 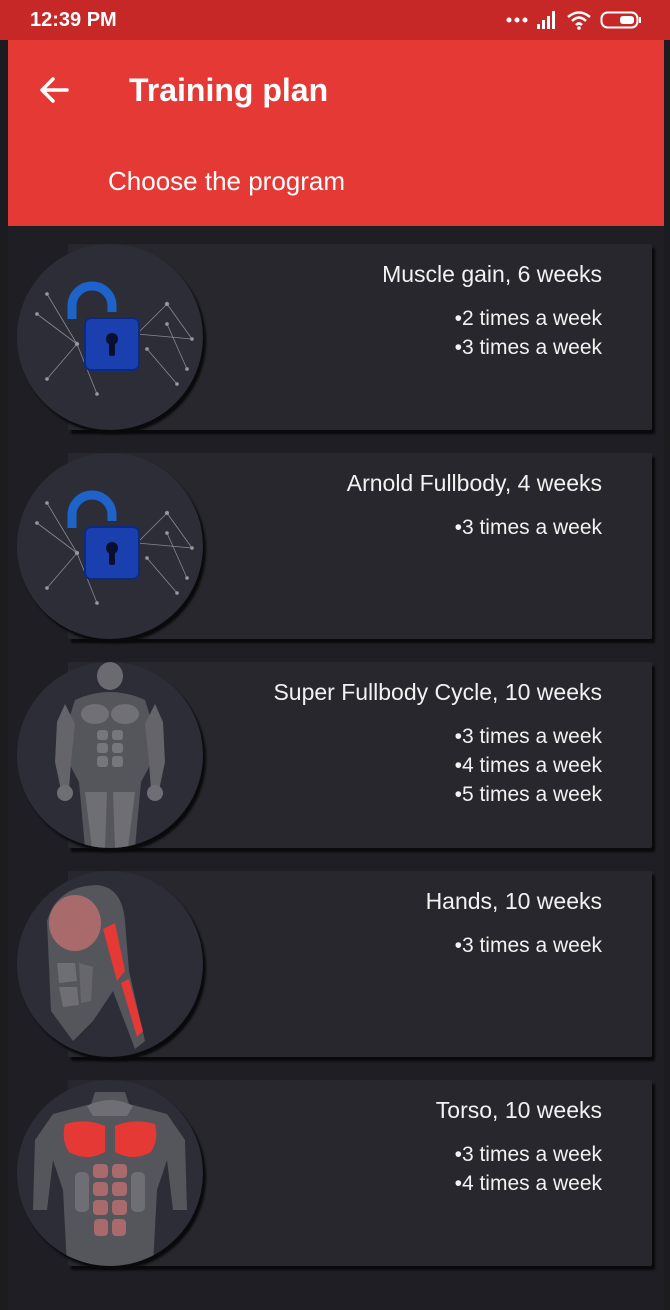 What do you see at coordinates (110, 1179) in the screenshot?
I see `torso-muscles-icon` at bounding box center [110, 1179].